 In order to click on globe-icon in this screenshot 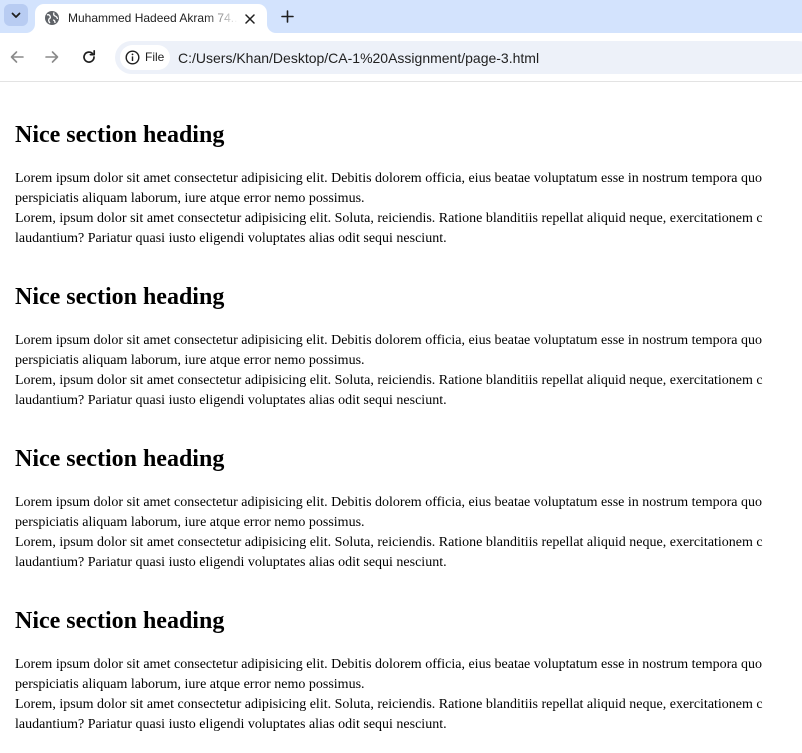, I will do `click(52, 18)`.